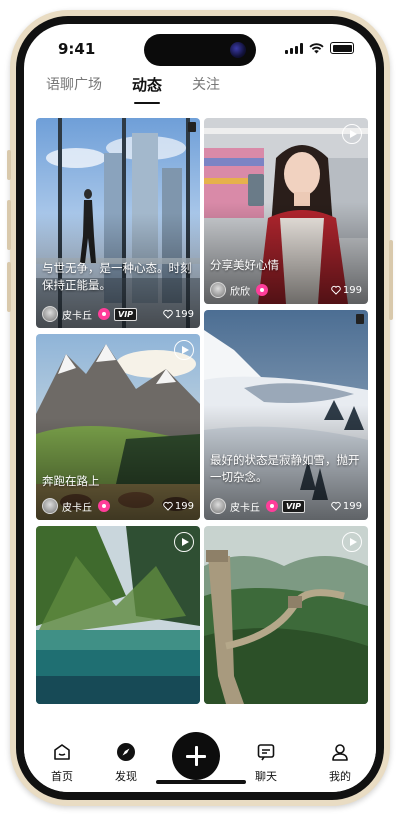  What do you see at coordinates (285, 468) in the screenshot?
I see `card-caption: 最好的状态是寂静如雪，抛开一切杂念。` at bounding box center [285, 468].